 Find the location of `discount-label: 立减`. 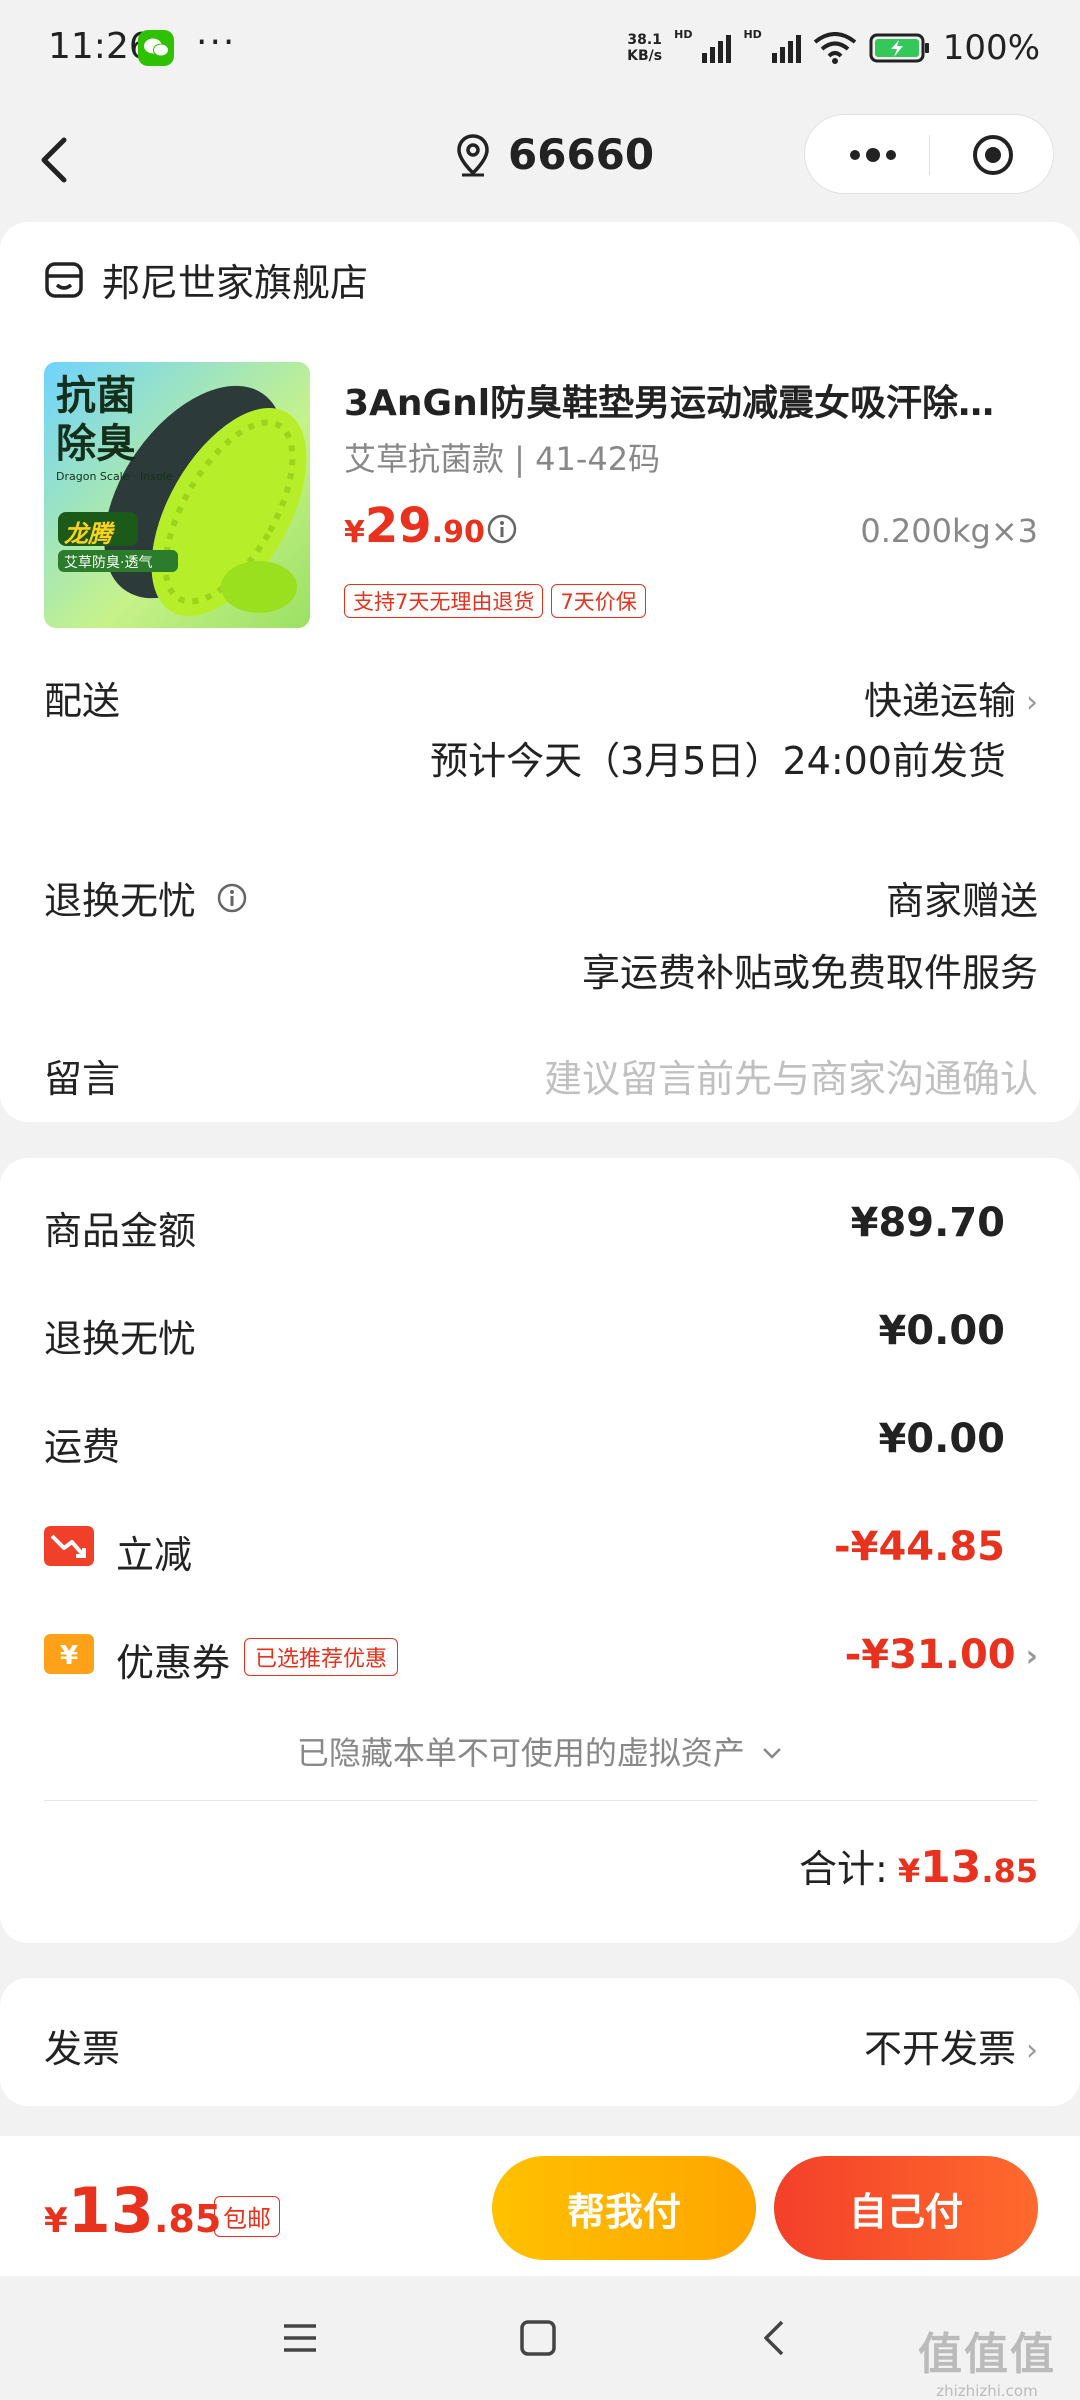

discount-label: 立减 is located at coordinates (154, 1555).